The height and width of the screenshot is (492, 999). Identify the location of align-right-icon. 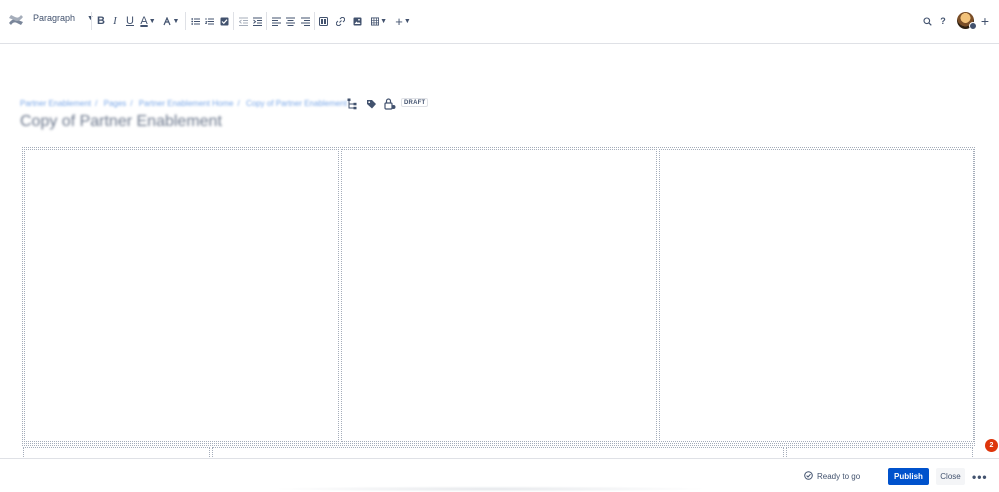
(305, 21).